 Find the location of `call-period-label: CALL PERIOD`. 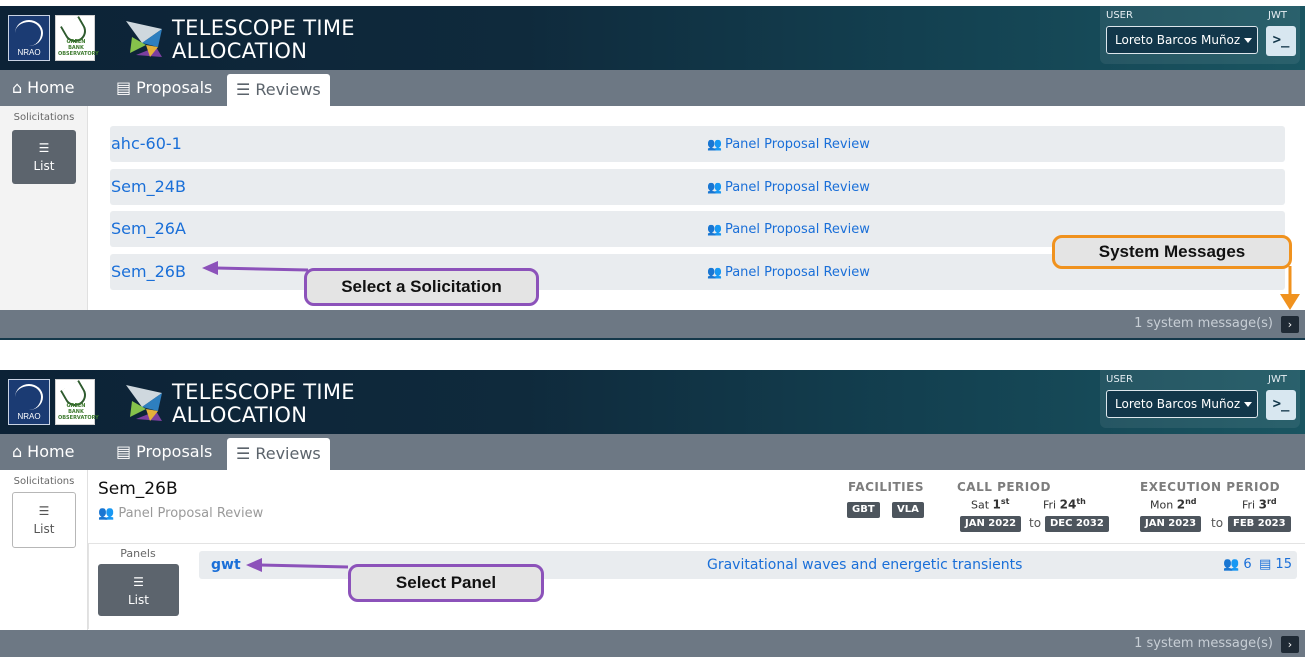

call-period-label: CALL PERIOD is located at coordinates (1004, 487).